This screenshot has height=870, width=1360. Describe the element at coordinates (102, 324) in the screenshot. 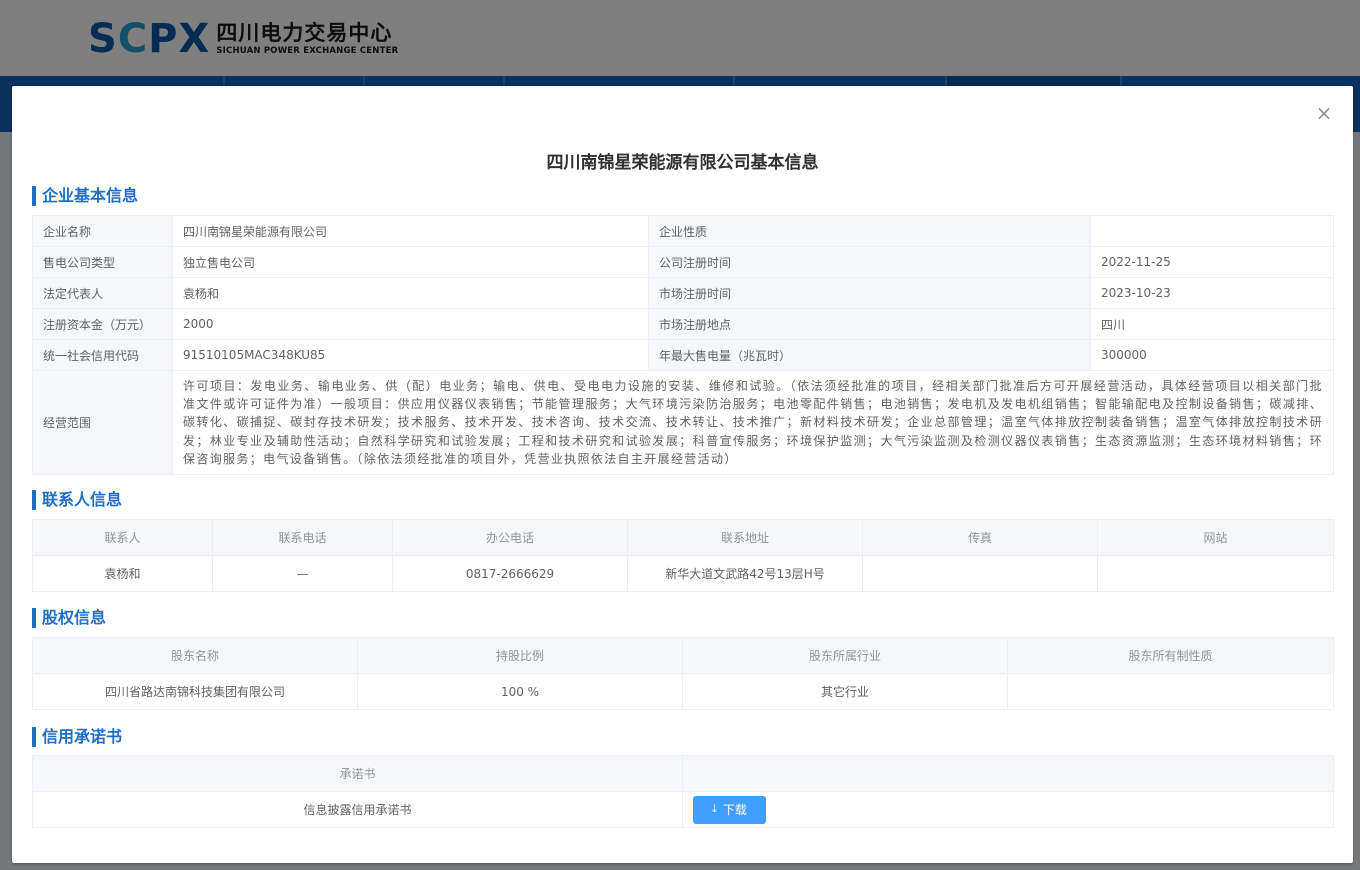

I see `info-label: 注册资本金（万元）` at that location.